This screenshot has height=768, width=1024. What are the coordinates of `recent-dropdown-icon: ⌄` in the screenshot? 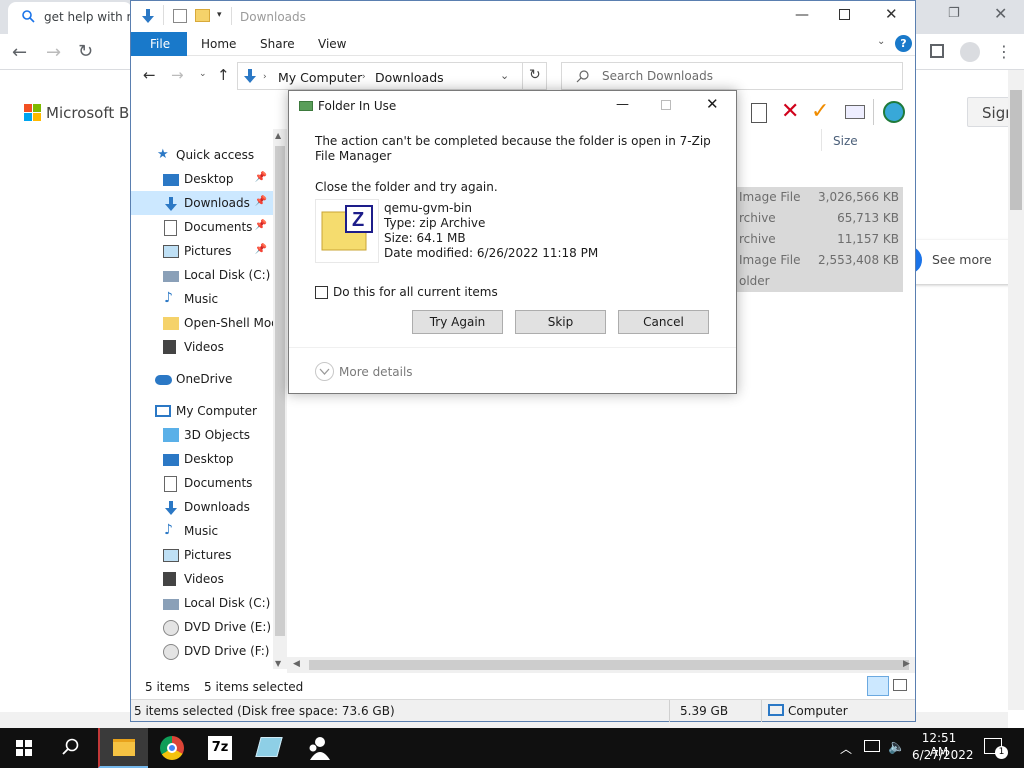 It's located at (203, 74).